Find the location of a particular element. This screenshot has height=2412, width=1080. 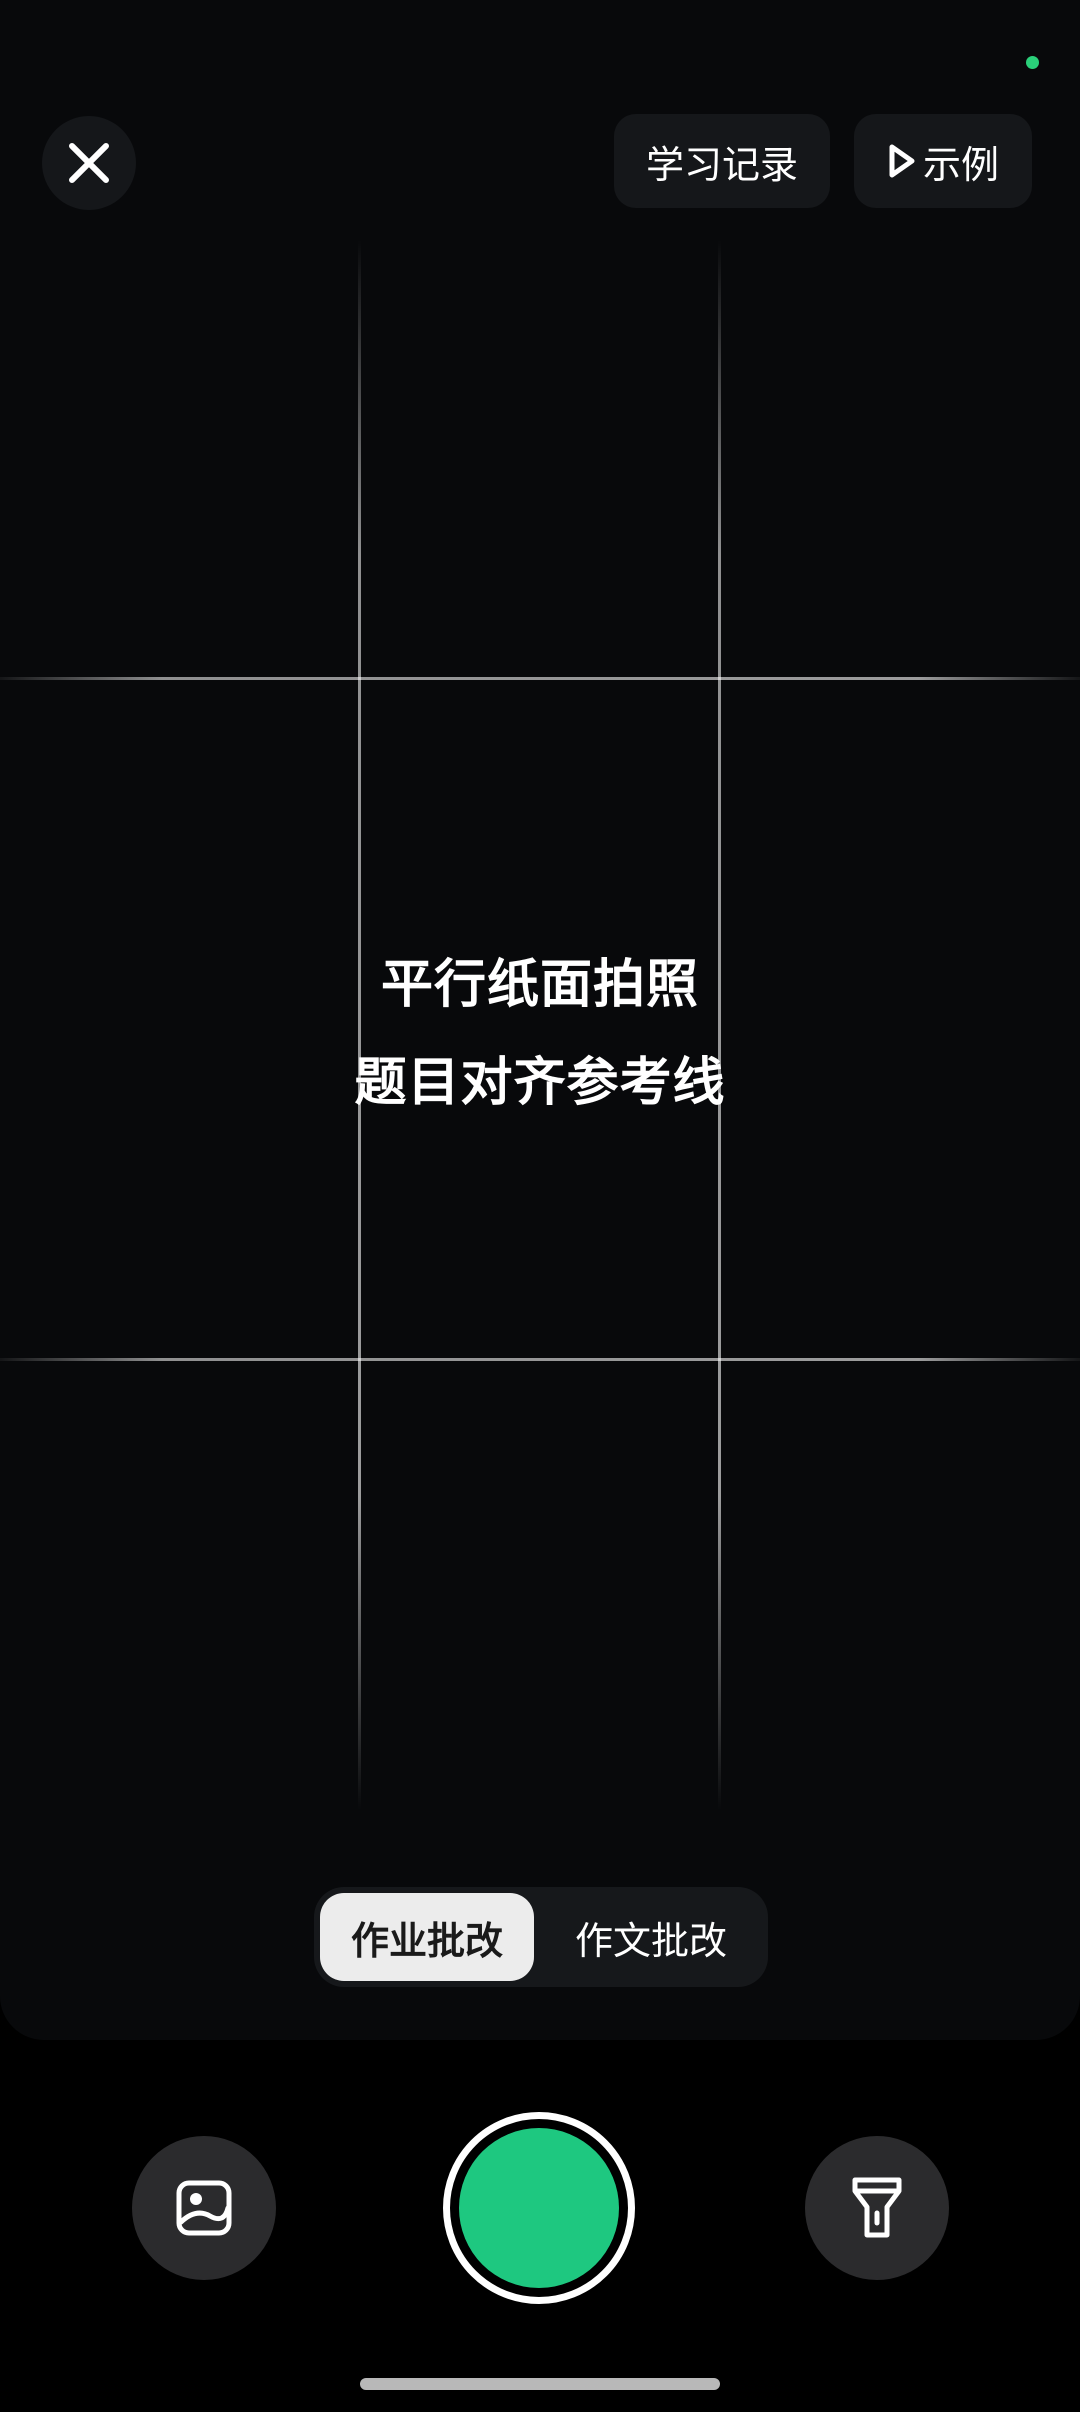

camera-status-dot is located at coordinates (1032, 62).